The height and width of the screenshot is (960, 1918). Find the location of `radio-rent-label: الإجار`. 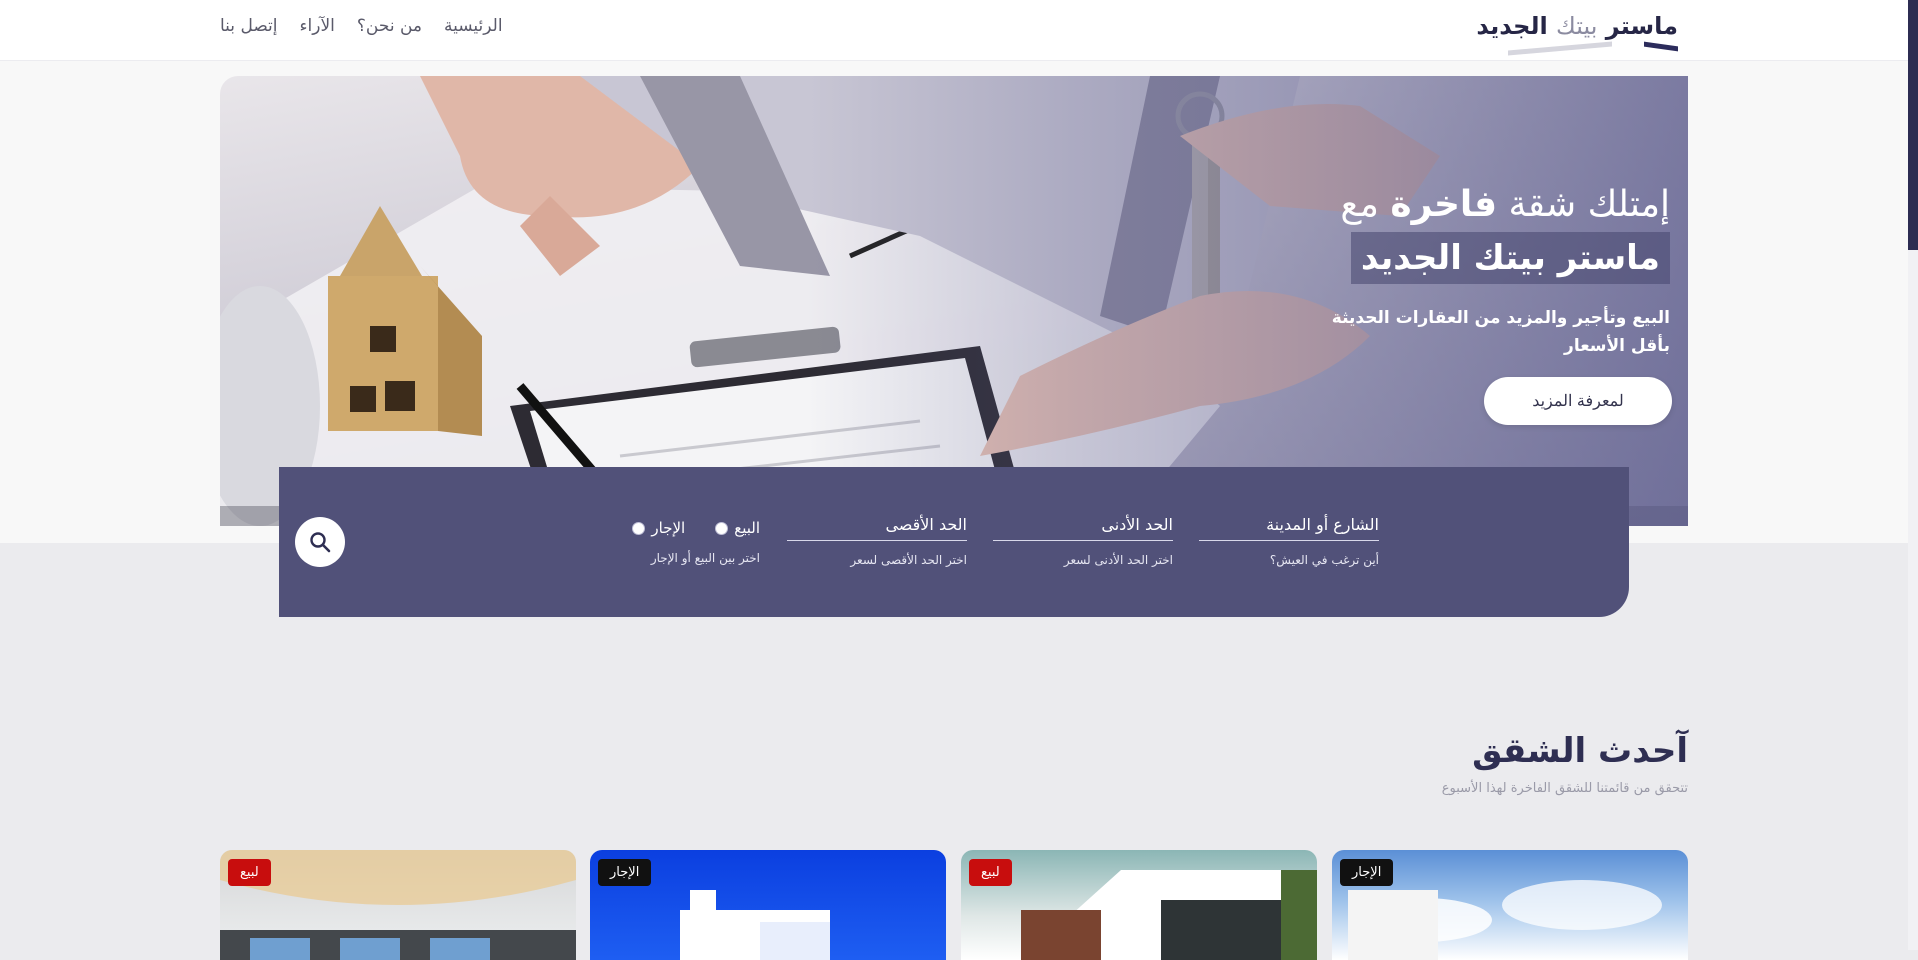

radio-rent-label: الإجار is located at coordinates (668, 528).